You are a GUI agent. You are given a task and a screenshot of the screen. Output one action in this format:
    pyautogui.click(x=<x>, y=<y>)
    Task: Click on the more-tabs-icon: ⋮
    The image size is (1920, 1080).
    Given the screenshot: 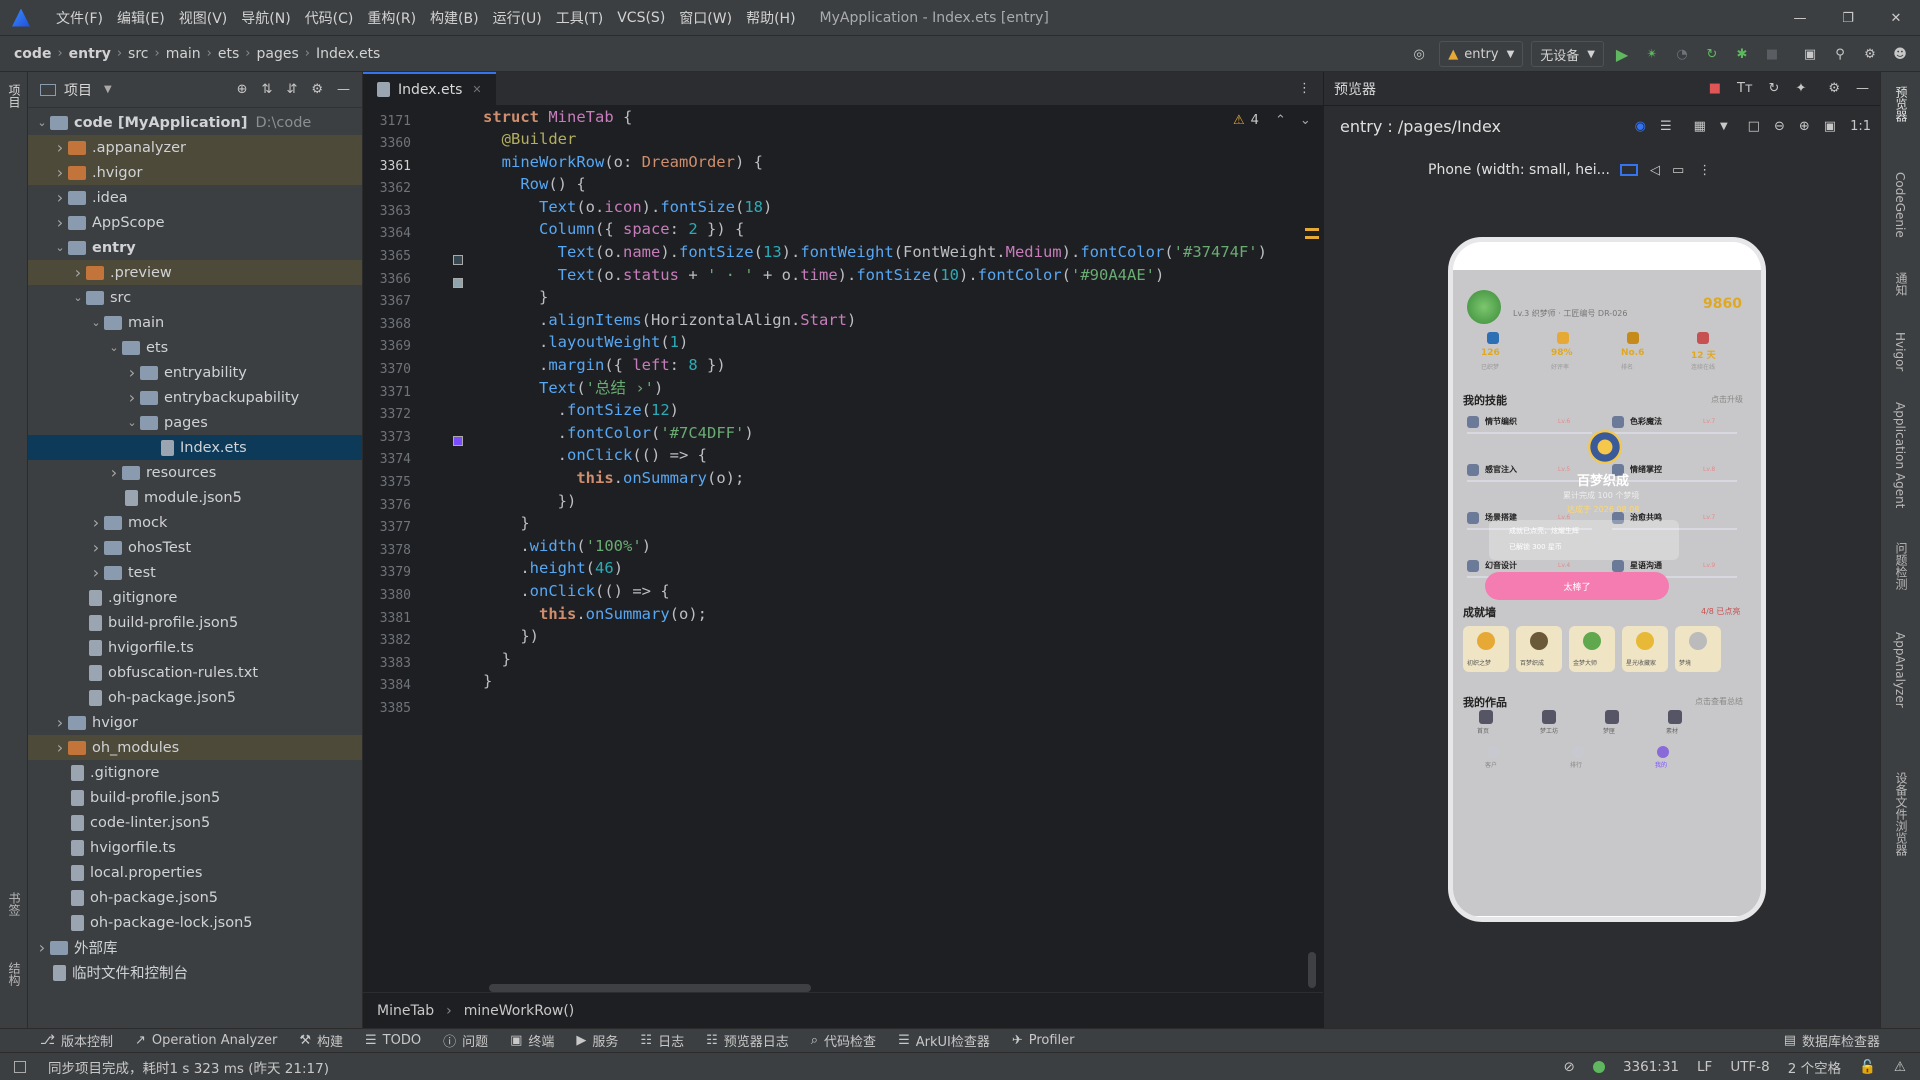 What is the action you would take?
    pyautogui.click(x=1304, y=88)
    